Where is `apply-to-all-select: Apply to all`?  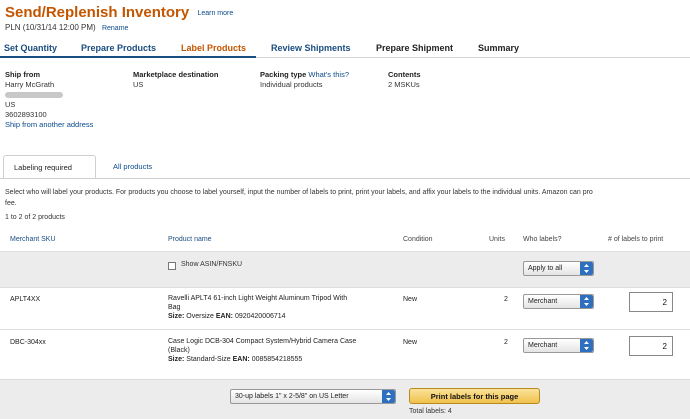 apply-to-all-select: Apply to all is located at coordinates (558, 268).